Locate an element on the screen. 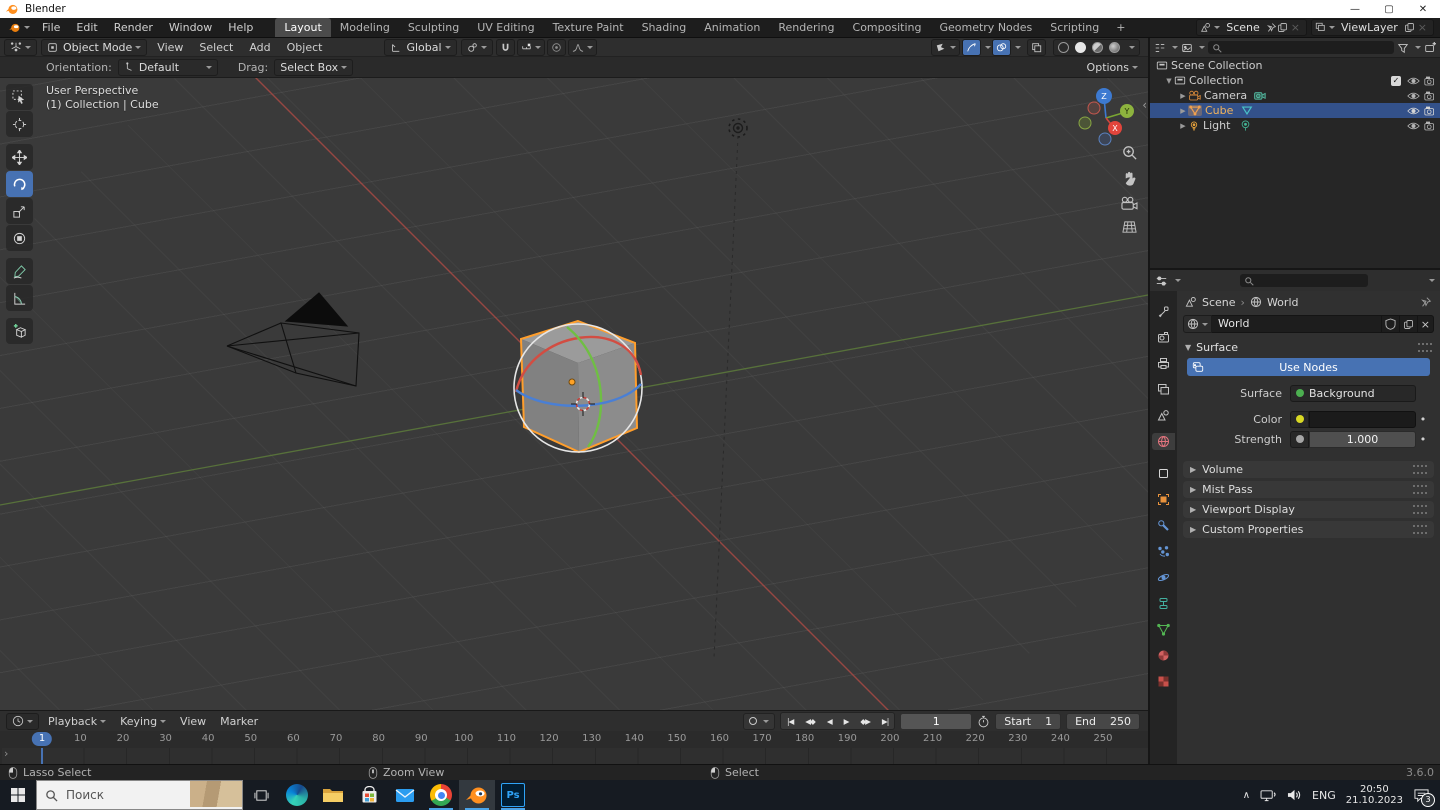 The width and height of the screenshot is (1440, 810). ruler-tick-60: 60 is located at coordinates (293, 738).